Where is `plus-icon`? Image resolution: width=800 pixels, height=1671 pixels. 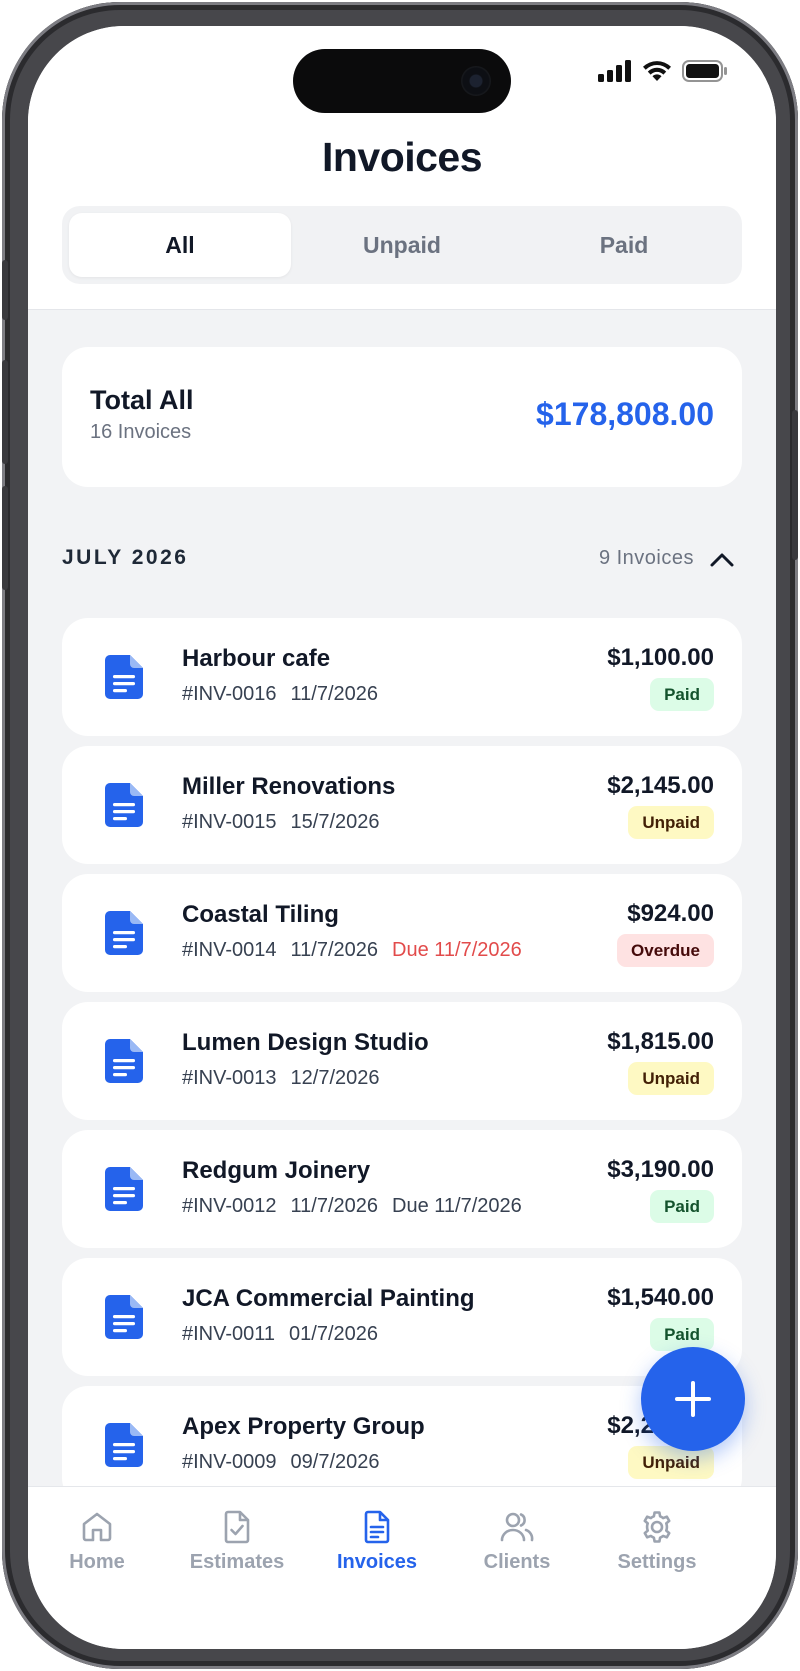
plus-icon is located at coordinates (693, 1399).